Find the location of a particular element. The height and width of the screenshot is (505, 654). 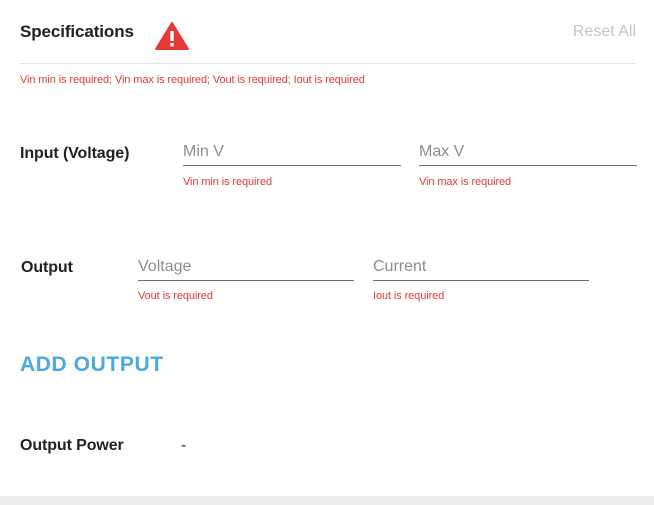

iout-input is located at coordinates (481, 267).